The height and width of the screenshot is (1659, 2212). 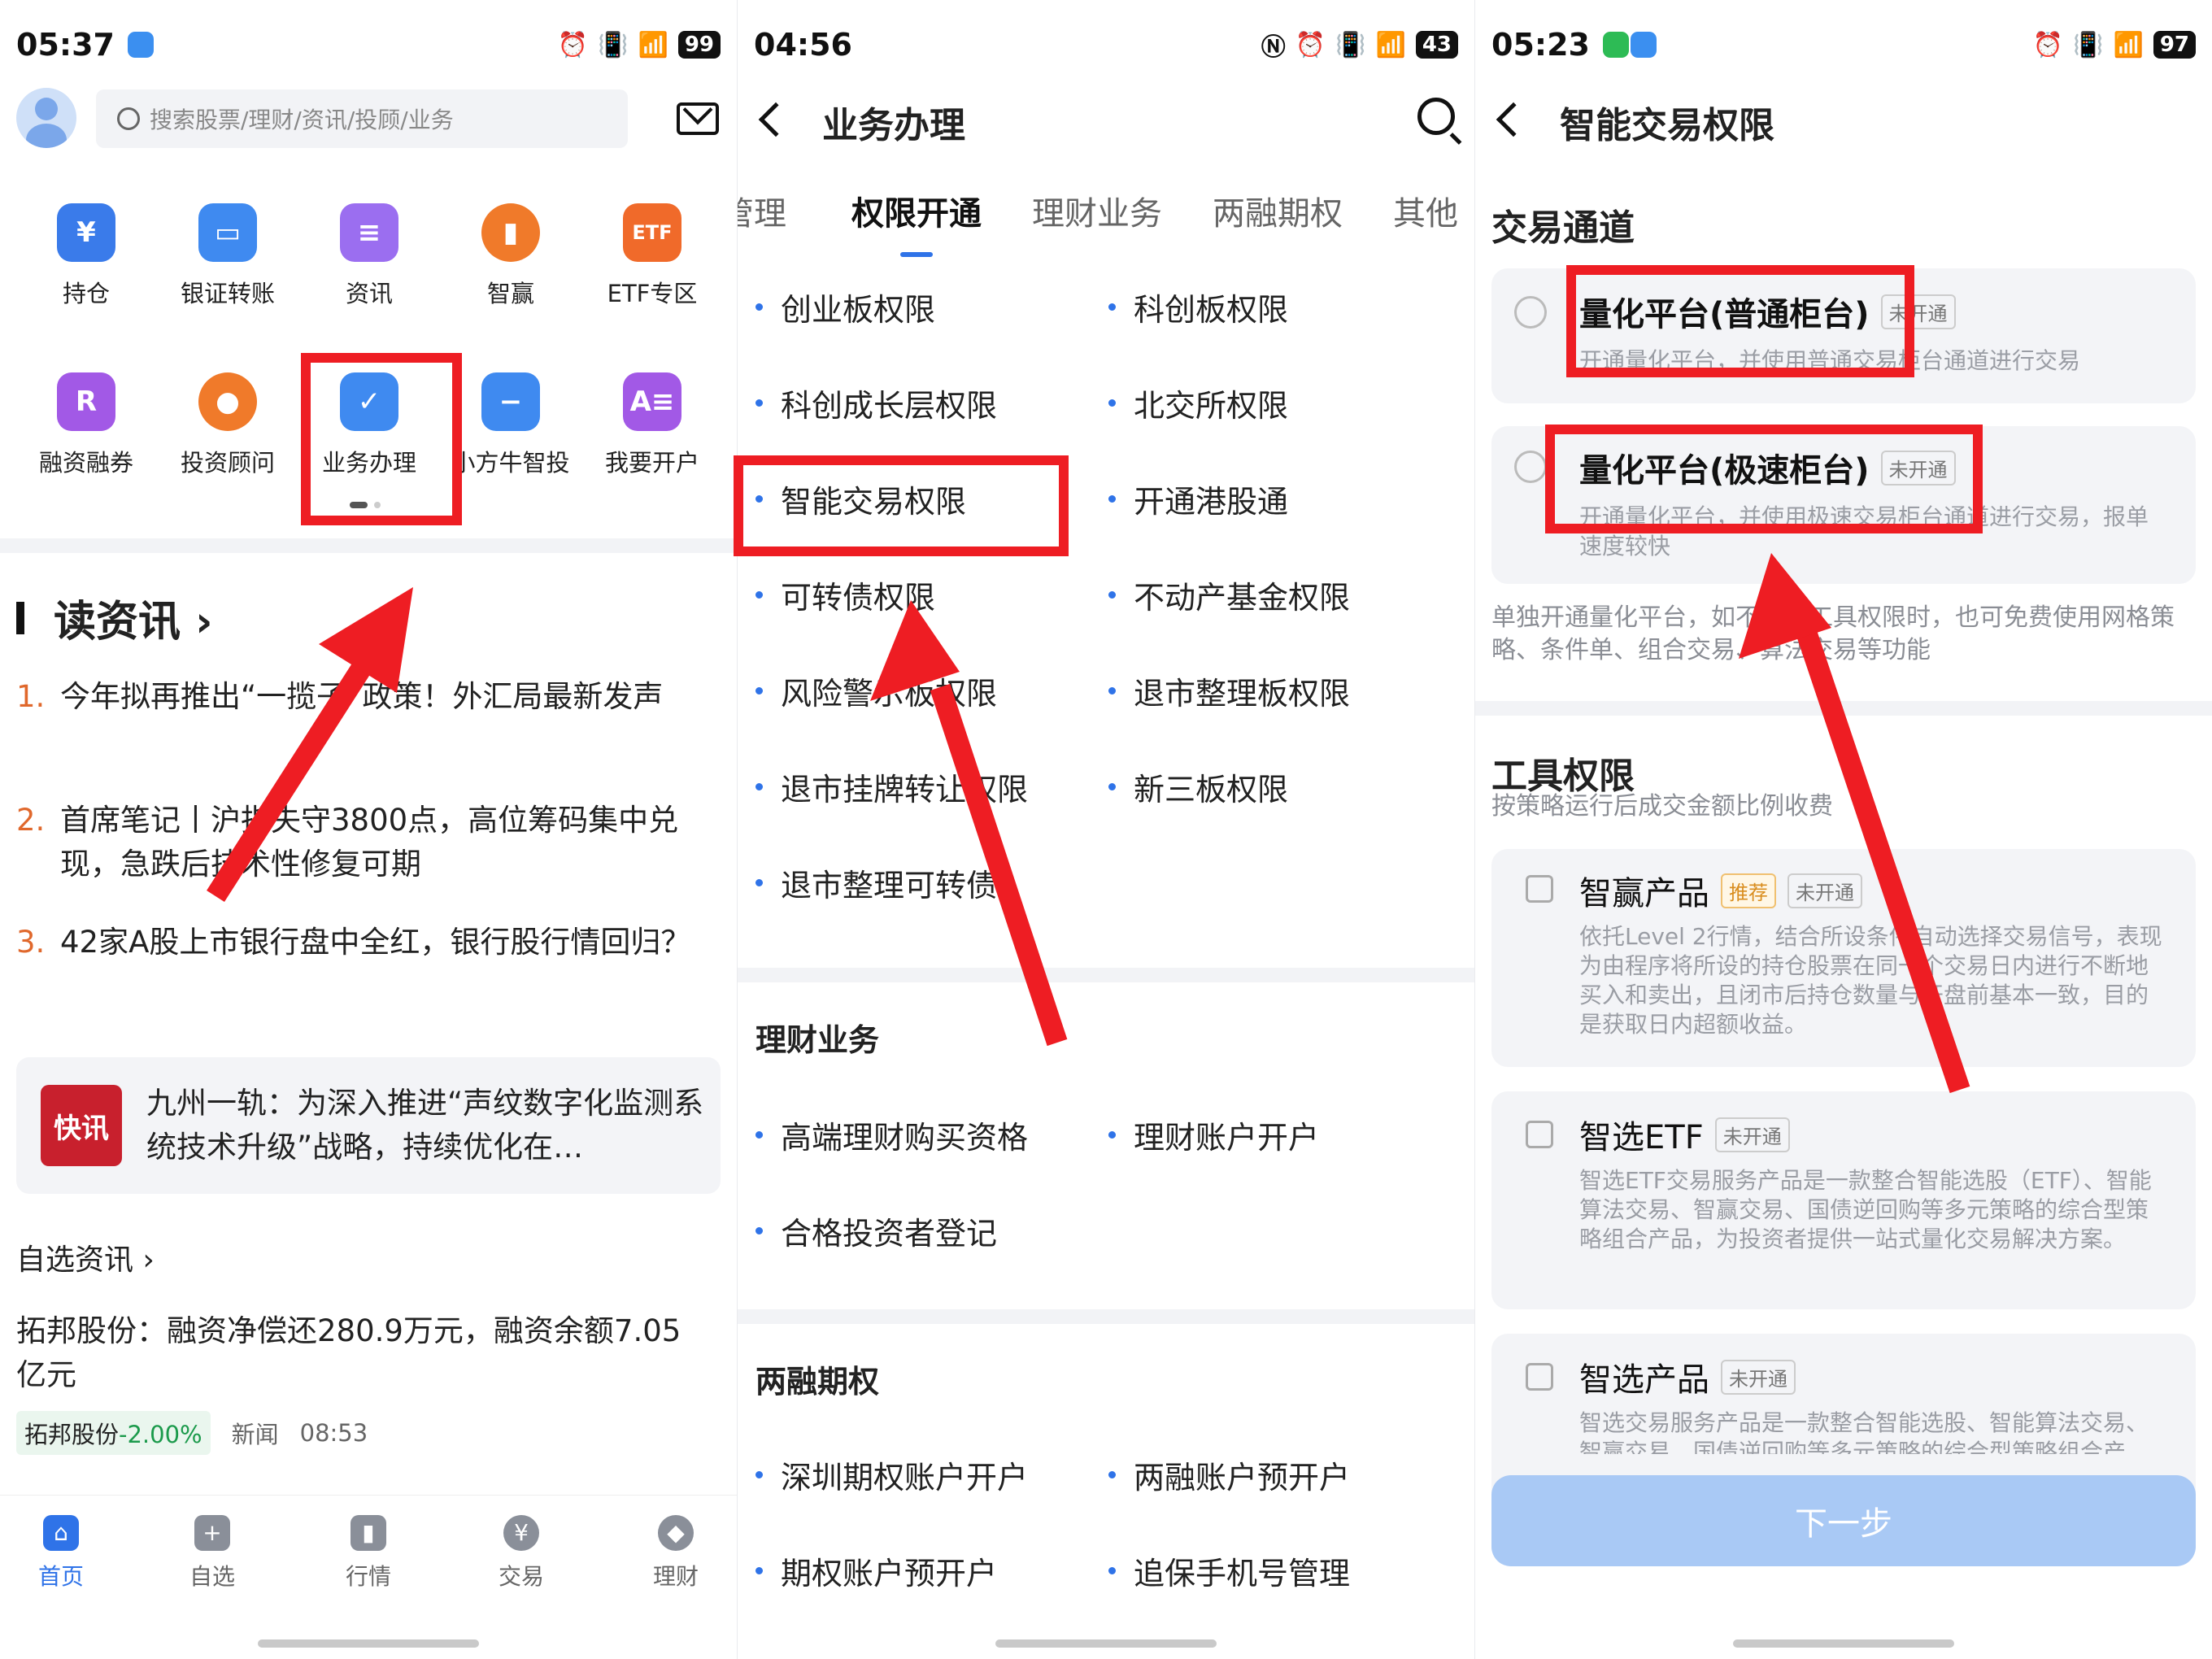 I want to click on stock-tag: 拓邦股份-2.00%, so click(x=113, y=1433).